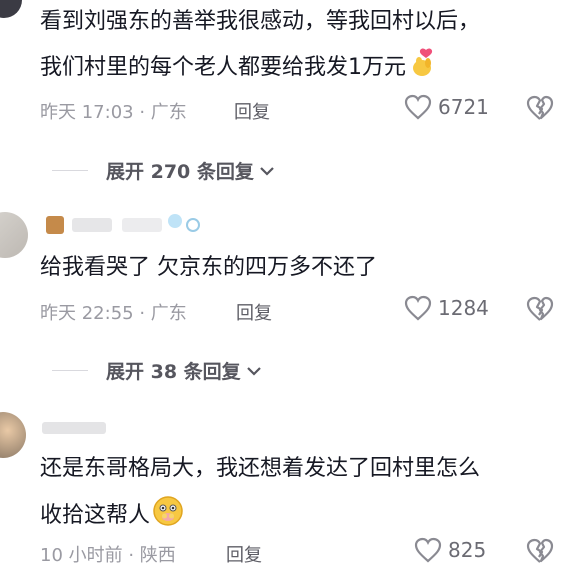 This screenshot has width=577, height=569. What do you see at coordinates (208, 267) in the screenshot?
I see `comment-text: 给我看哭了 欠京东的四万多不还了` at bounding box center [208, 267].